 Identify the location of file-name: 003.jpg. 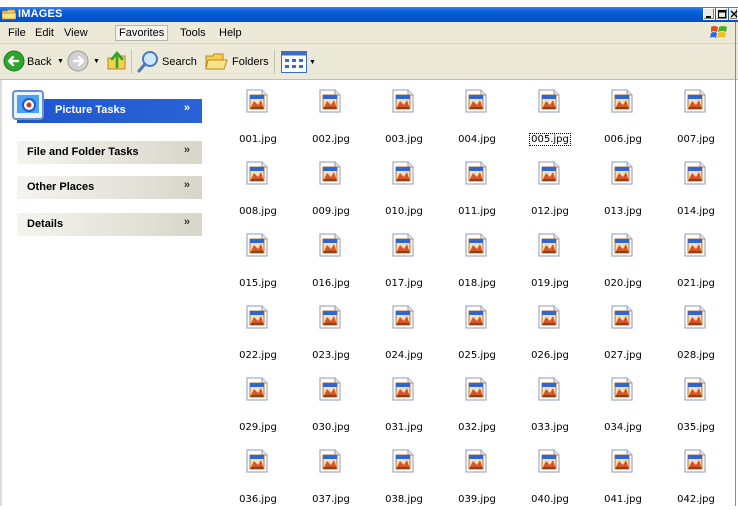
(404, 139).